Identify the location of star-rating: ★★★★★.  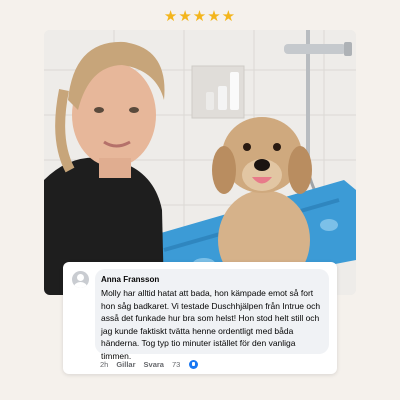
(200, 16).